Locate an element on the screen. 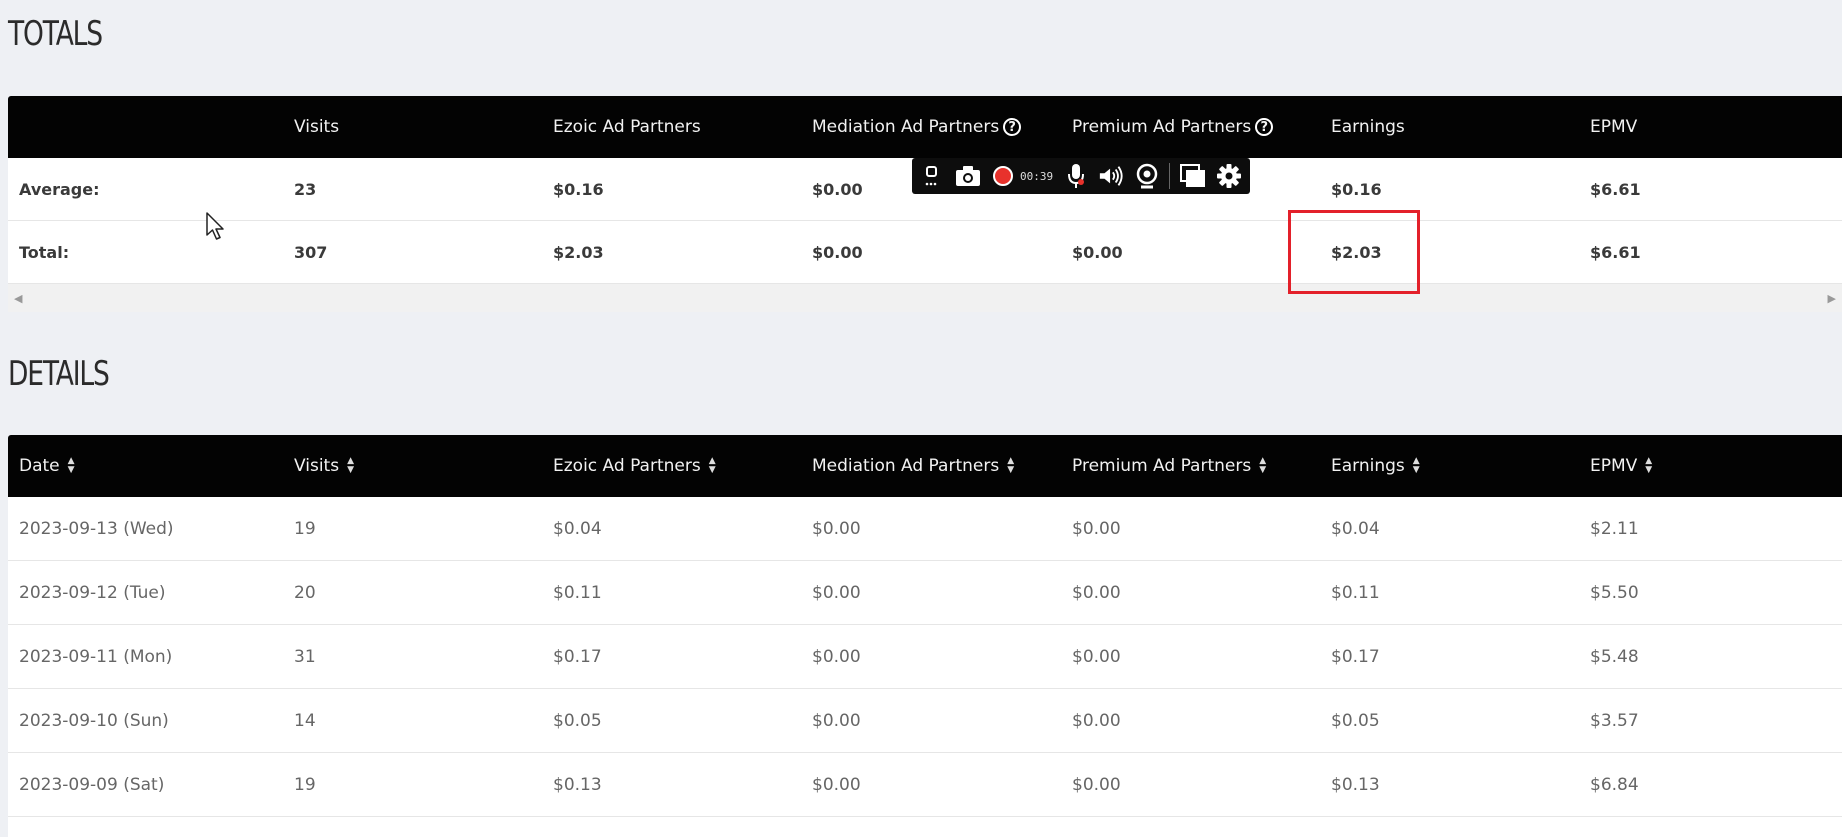 The height and width of the screenshot is (837, 1842). table-cell: 2023-09-10 (Sun) is located at coordinates (94, 720).